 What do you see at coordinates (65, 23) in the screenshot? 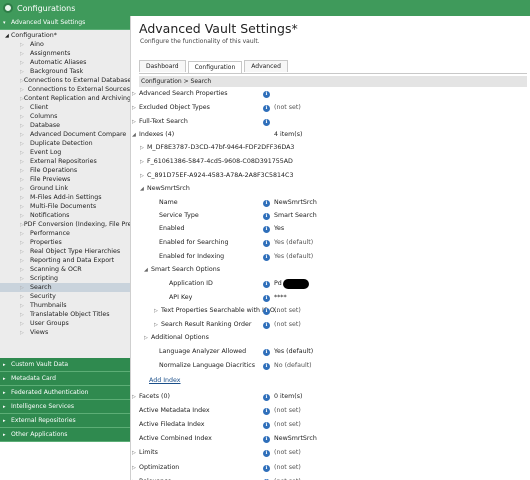
I see `sidebar-section-advanced-vault-settings: ▾ Advanced Vault Settings` at bounding box center [65, 23].